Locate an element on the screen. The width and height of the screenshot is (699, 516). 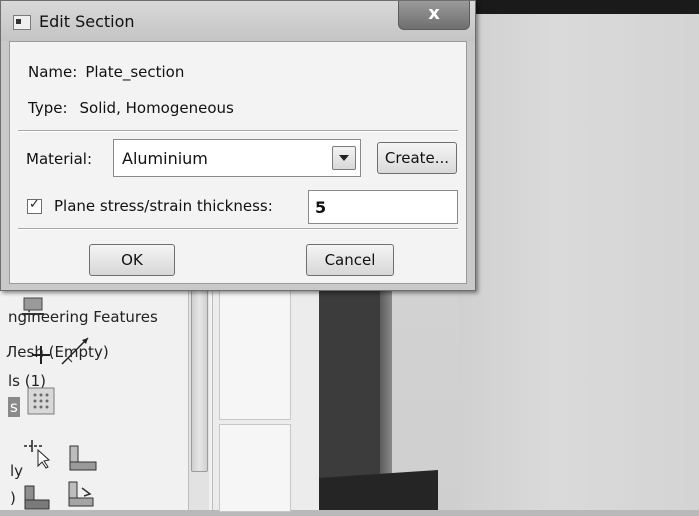
extrude-icon is located at coordinates (37, 497).